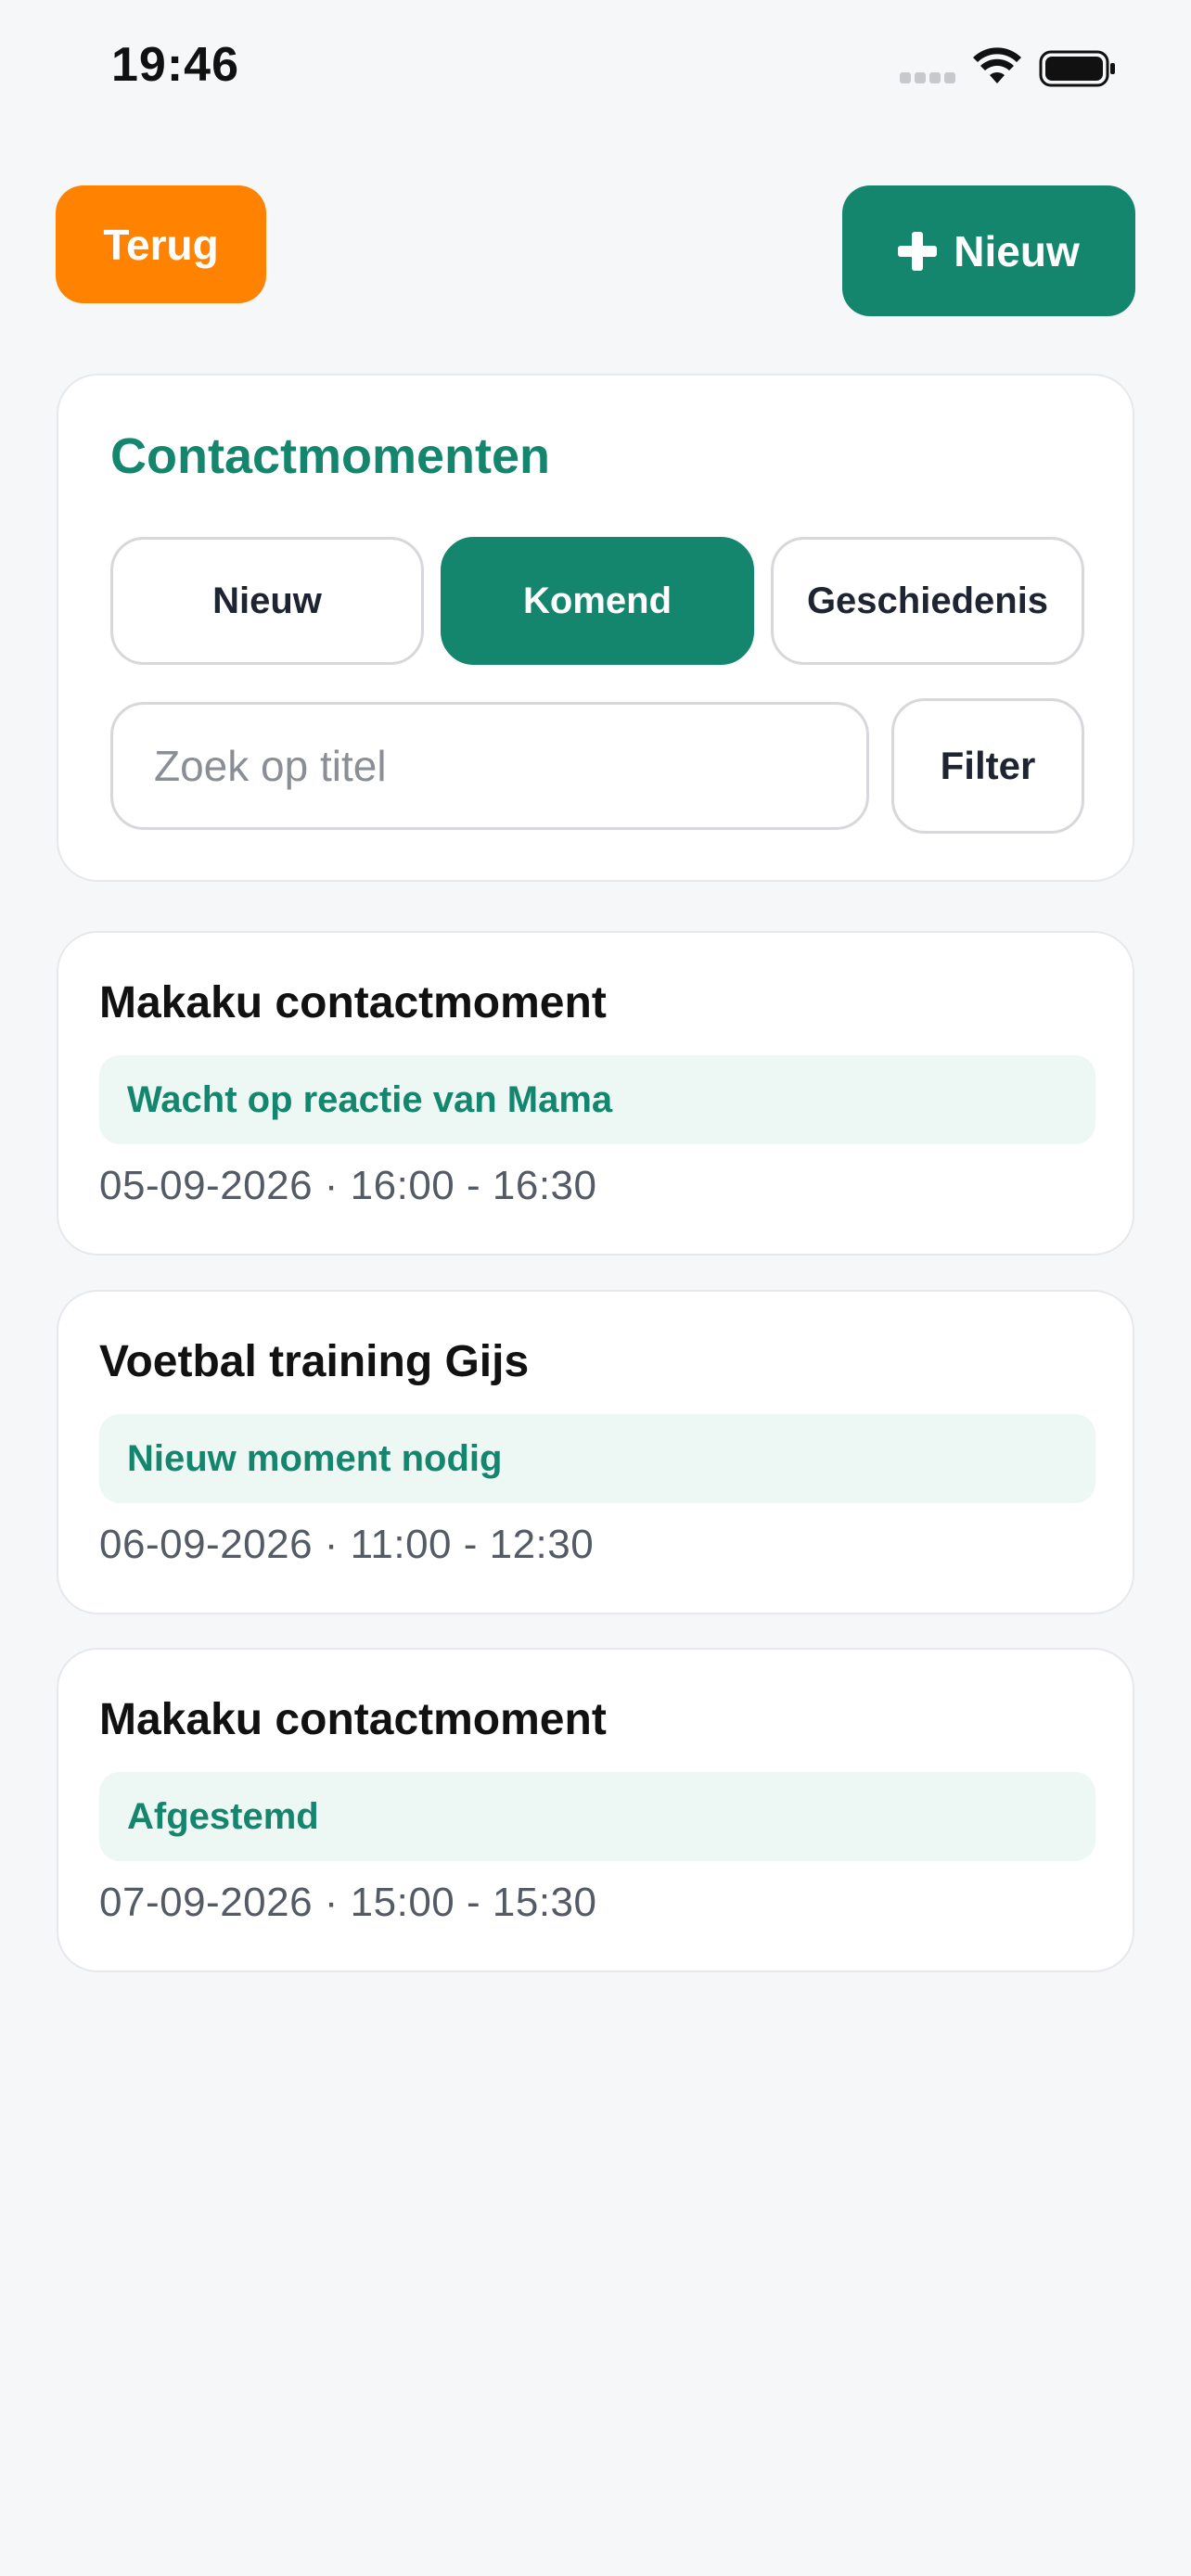 The image size is (1191, 2576). What do you see at coordinates (997, 65) in the screenshot?
I see `wifi-icon` at bounding box center [997, 65].